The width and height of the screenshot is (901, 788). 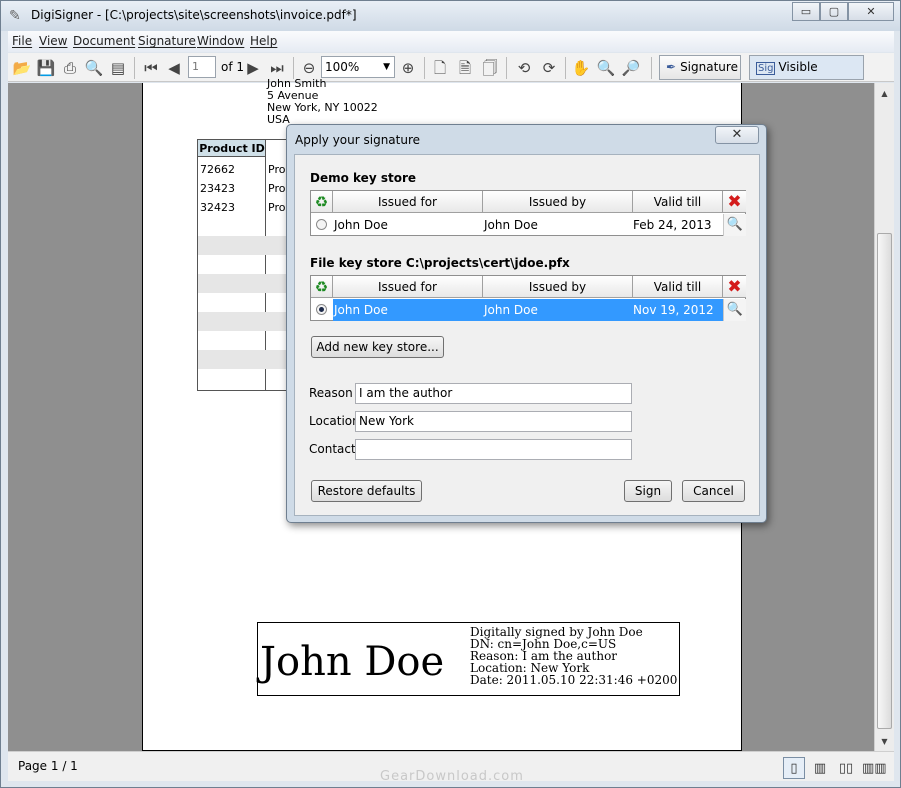 What do you see at coordinates (232, 148) in the screenshot?
I see `product-id-header: Product ID` at bounding box center [232, 148].